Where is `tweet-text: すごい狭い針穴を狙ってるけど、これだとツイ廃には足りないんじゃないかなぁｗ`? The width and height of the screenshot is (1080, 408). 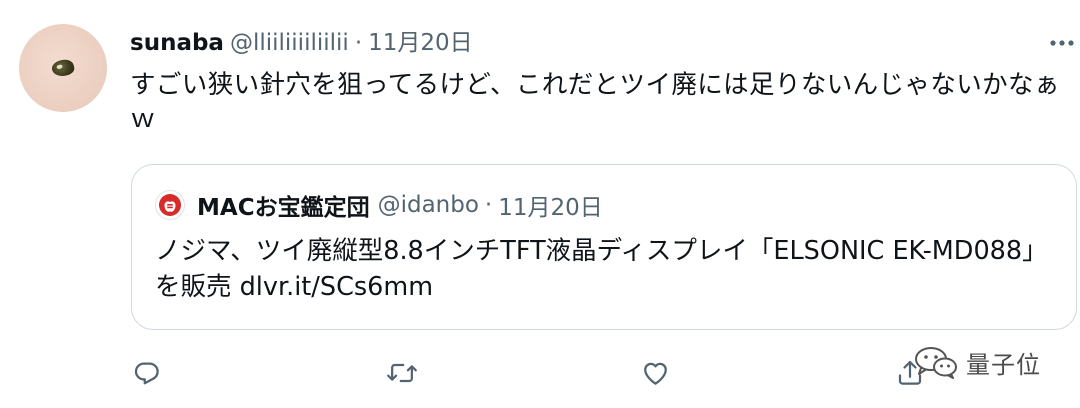
tweet-text: すごい狭い針穴を狙ってるけど、これだとツイ廃には足りないんじゃないかなぁｗ is located at coordinates (595, 102).